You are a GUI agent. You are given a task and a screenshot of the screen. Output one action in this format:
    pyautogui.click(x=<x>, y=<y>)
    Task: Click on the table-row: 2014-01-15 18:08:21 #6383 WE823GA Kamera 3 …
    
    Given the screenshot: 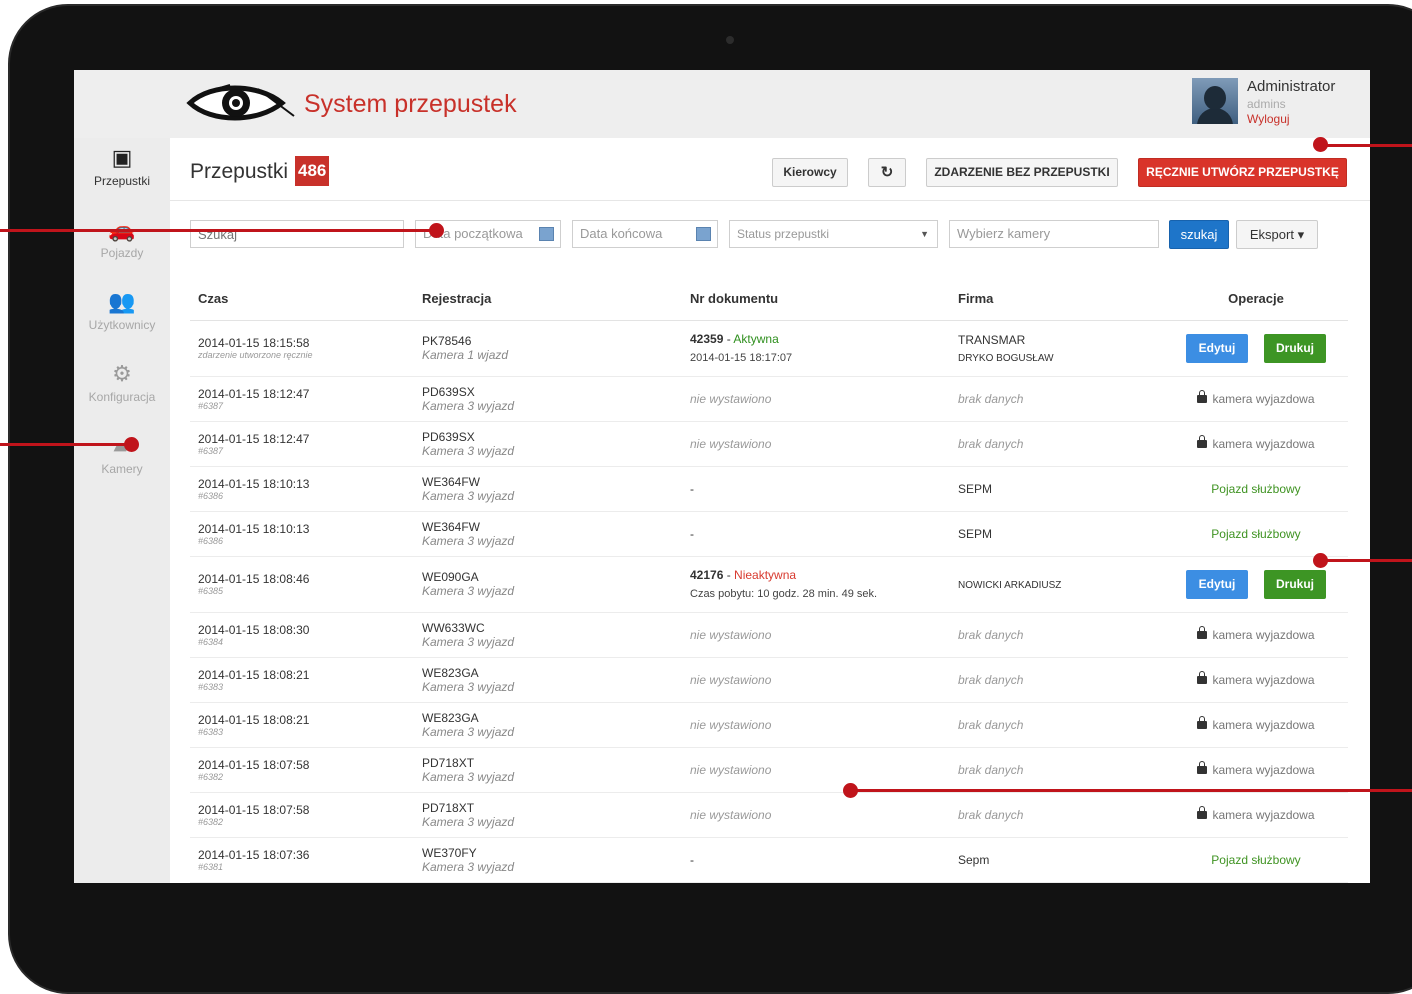 What is the action you would take?
    pyautogui.click(x=769, y=680)
    